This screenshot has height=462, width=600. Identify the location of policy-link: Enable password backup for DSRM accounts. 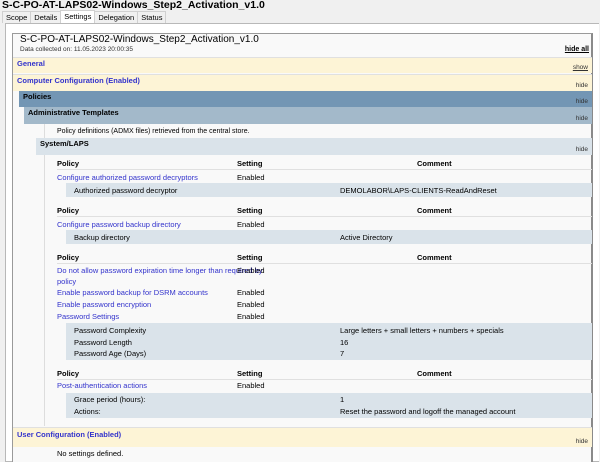
(132, 292).